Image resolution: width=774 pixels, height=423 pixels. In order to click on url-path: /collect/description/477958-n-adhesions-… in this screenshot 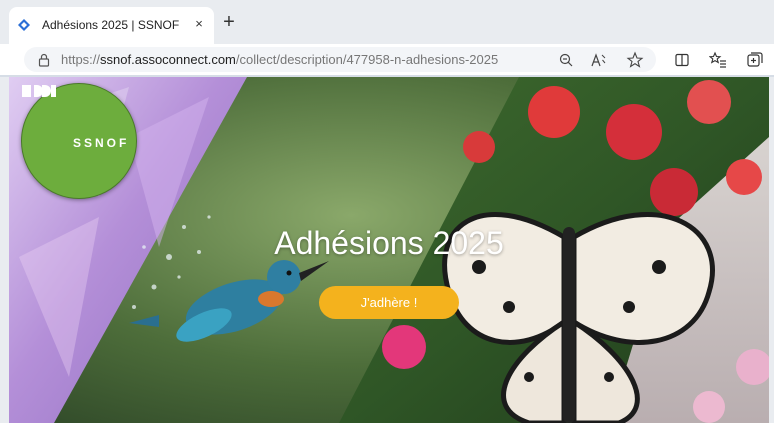, I will do `click(367, 59)`.